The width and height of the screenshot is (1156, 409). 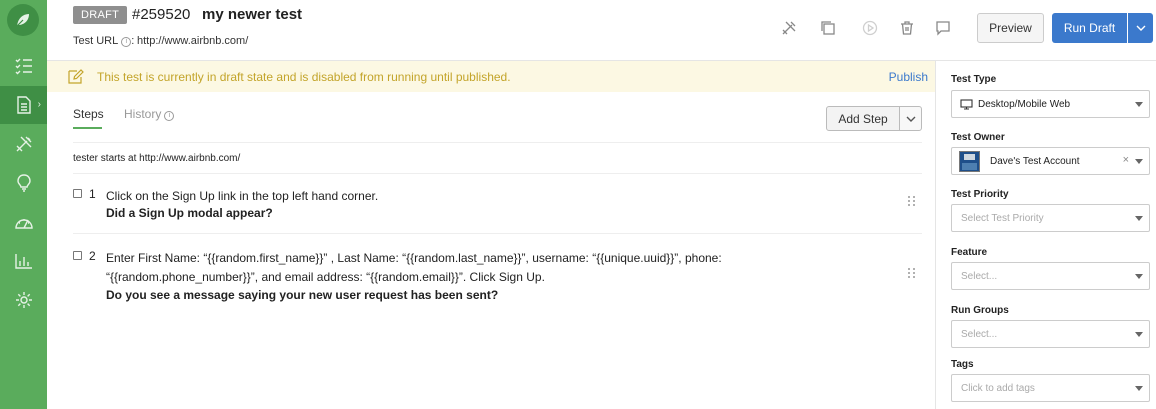 What do you see at coordinates (908, 77) in the screenshot?
I see `publish-link: Publish` at bounding box center [908, 77].